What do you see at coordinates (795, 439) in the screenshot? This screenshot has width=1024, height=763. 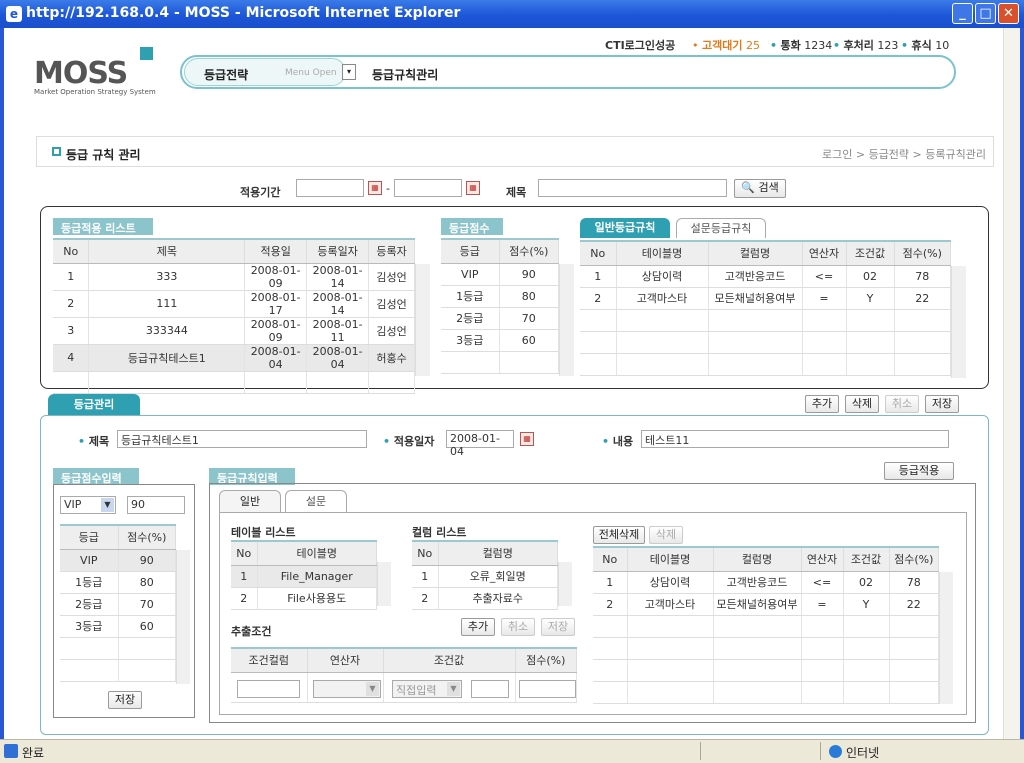 I see `mgmt-content-input: 테스트11` at bounding box center [795, 439].